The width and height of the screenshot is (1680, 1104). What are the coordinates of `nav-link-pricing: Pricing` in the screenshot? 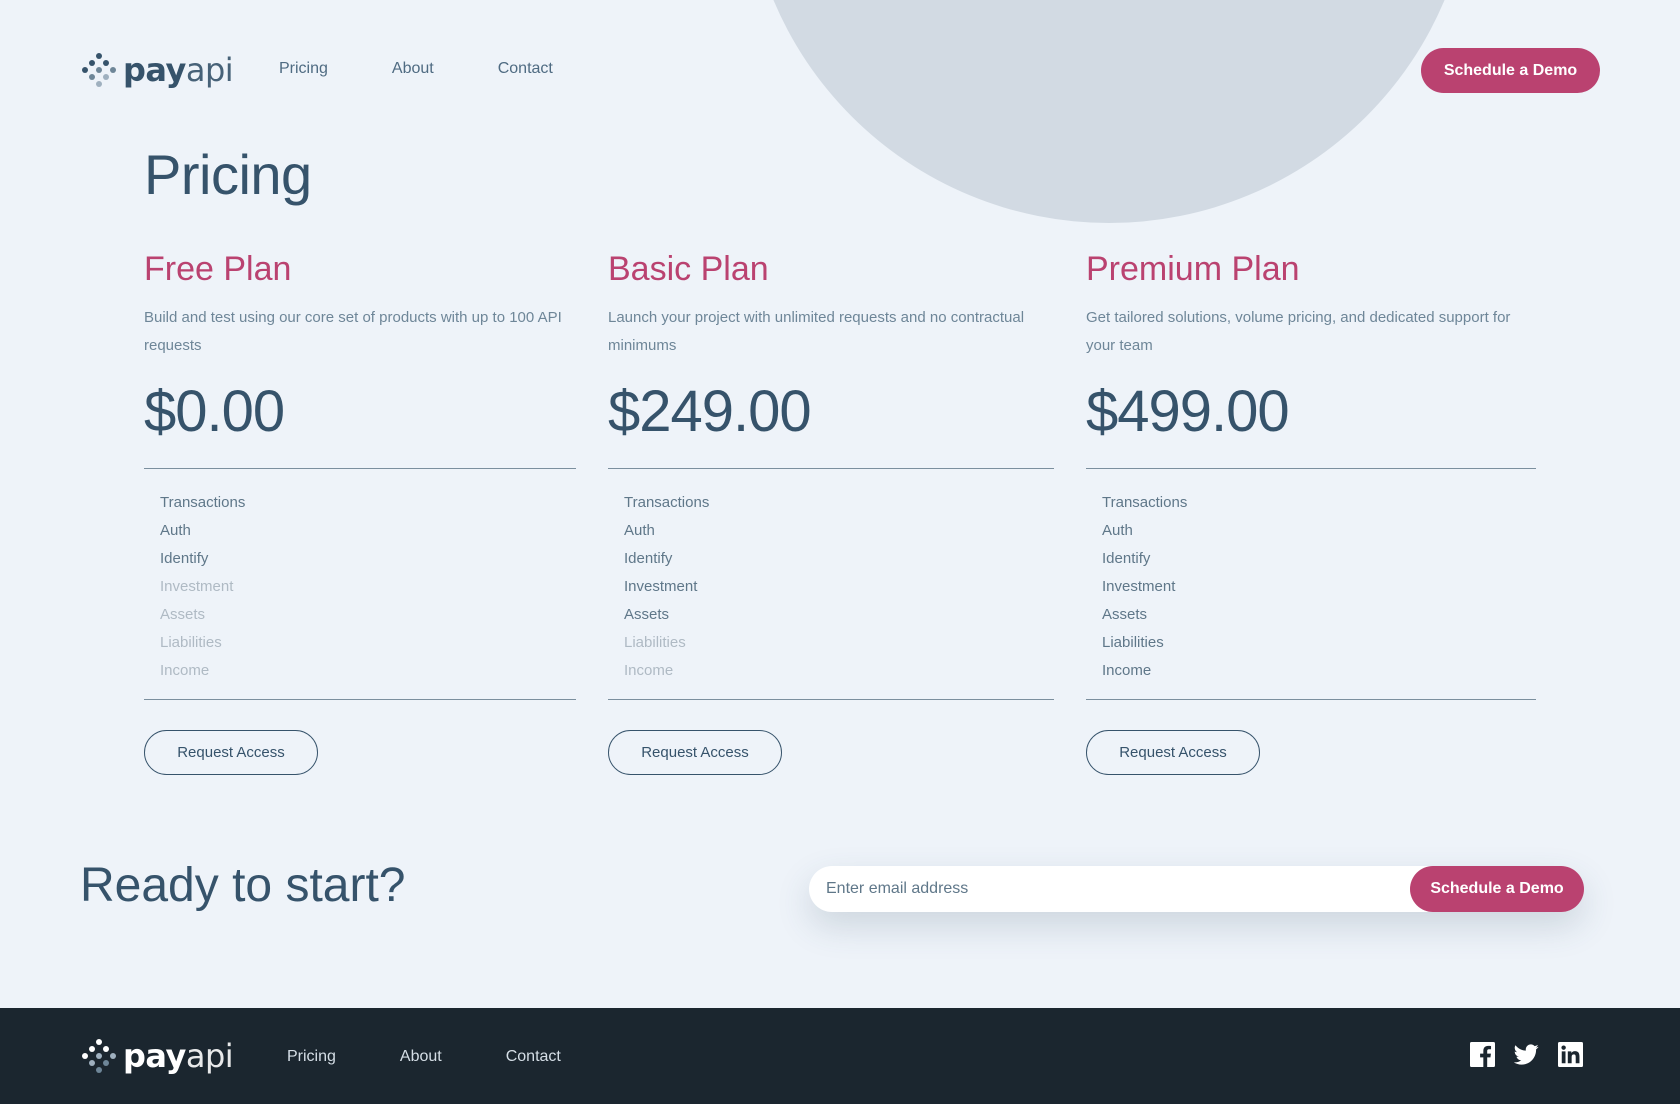 It's located at (303, 69).